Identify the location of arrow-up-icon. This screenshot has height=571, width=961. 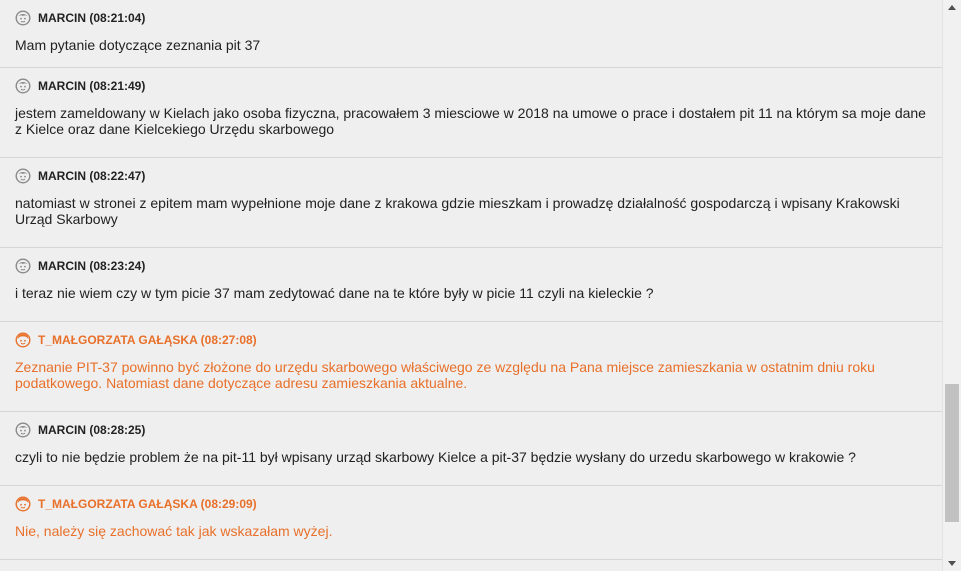
(952, 7).